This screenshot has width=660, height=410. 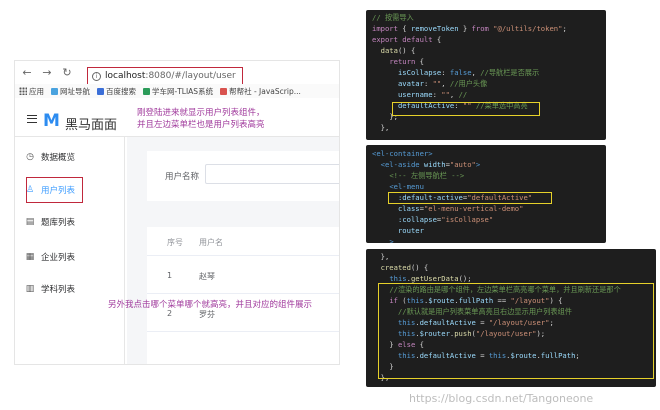 I want to click on bookmark-apps: 应用, so click(x=31, y=91).